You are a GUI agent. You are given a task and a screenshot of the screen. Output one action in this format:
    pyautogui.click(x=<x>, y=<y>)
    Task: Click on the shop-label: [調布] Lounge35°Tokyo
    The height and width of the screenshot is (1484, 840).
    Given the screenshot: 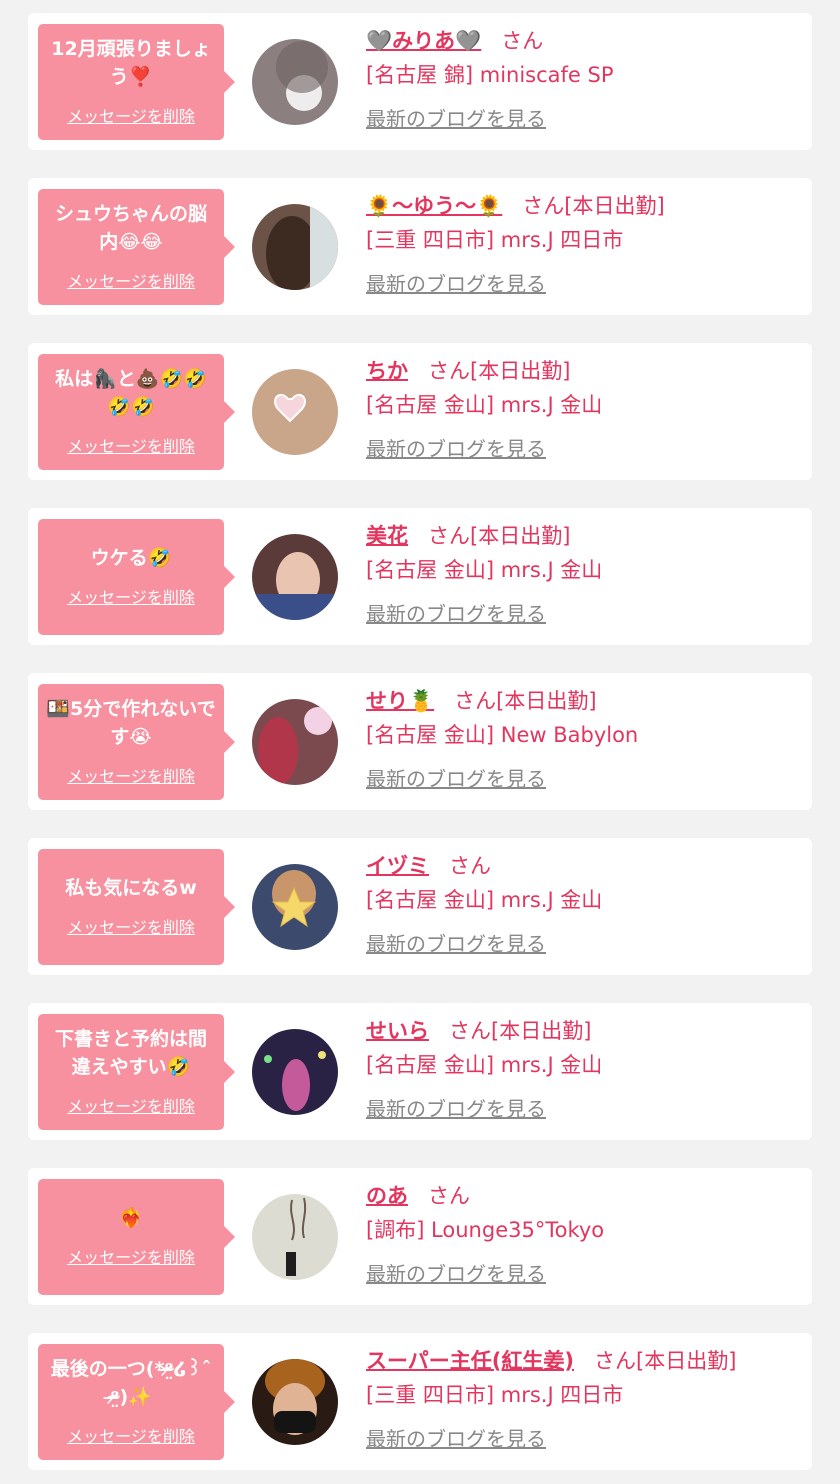 What is the action you would take?
    pyautogui.click(x=485, y=1230)
    